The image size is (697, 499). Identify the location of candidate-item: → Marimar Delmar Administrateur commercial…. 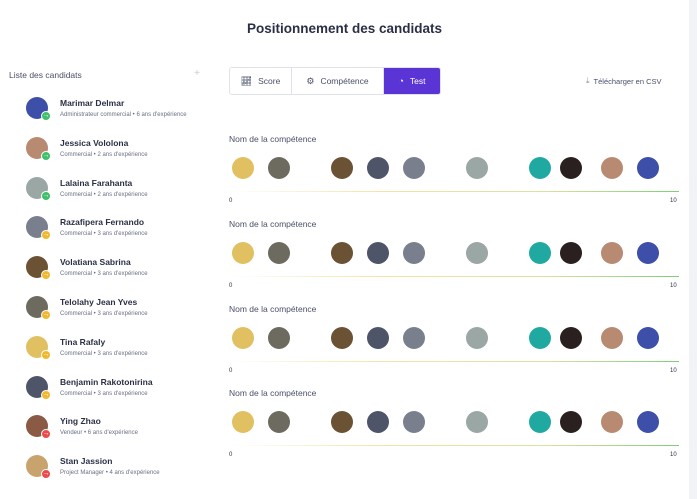
(116, 112).